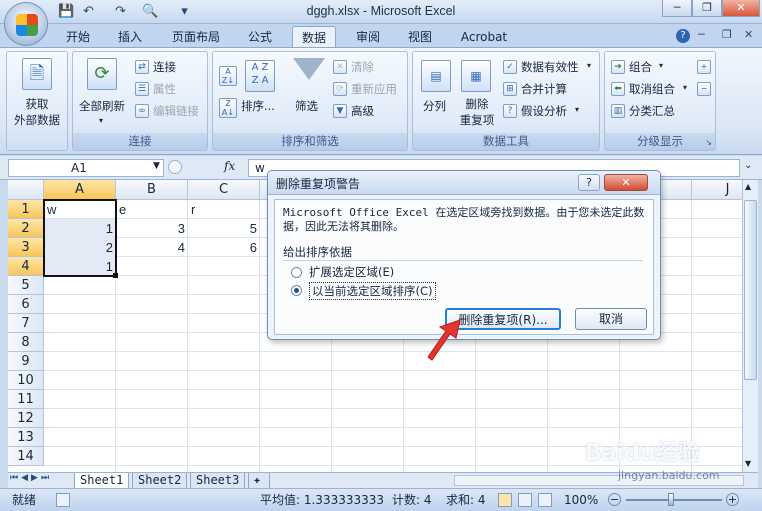  Describe the element at coordinates (296, 272) in the screenshot. I see `expand-selection-radio` at that location.